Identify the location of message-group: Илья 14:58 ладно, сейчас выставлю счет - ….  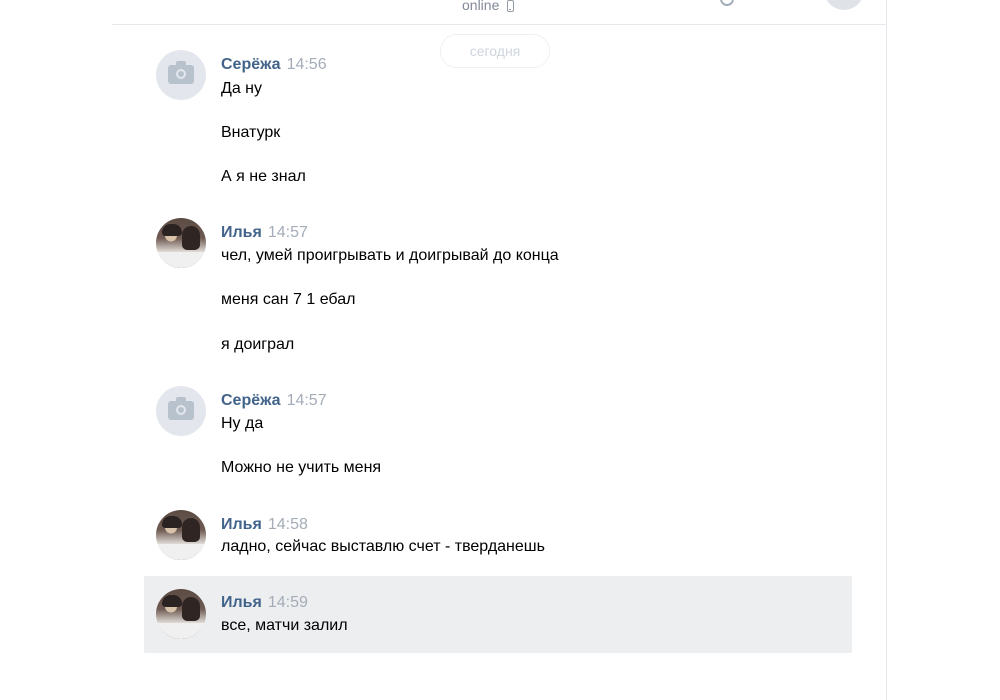
(498, 537).